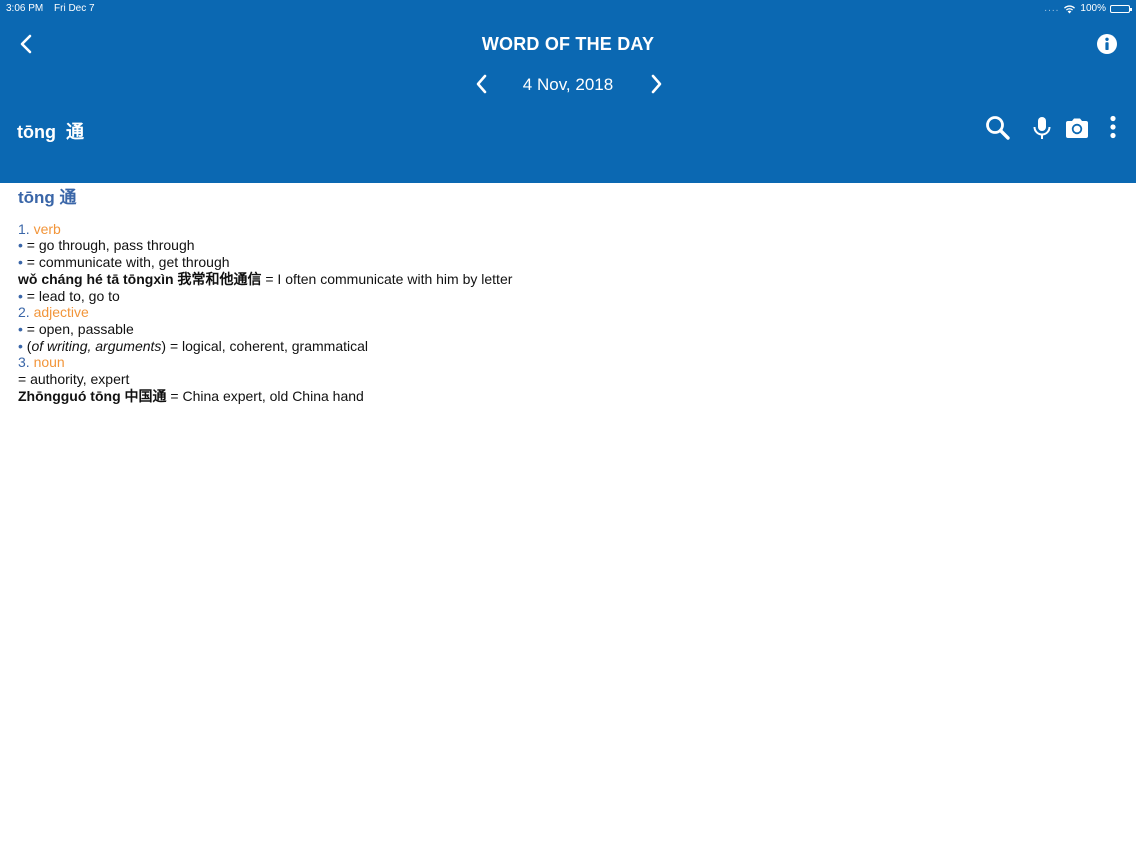 The image size is (1136, 852). I want to click on header-word-pinyin: tōng, so click(36, 132).